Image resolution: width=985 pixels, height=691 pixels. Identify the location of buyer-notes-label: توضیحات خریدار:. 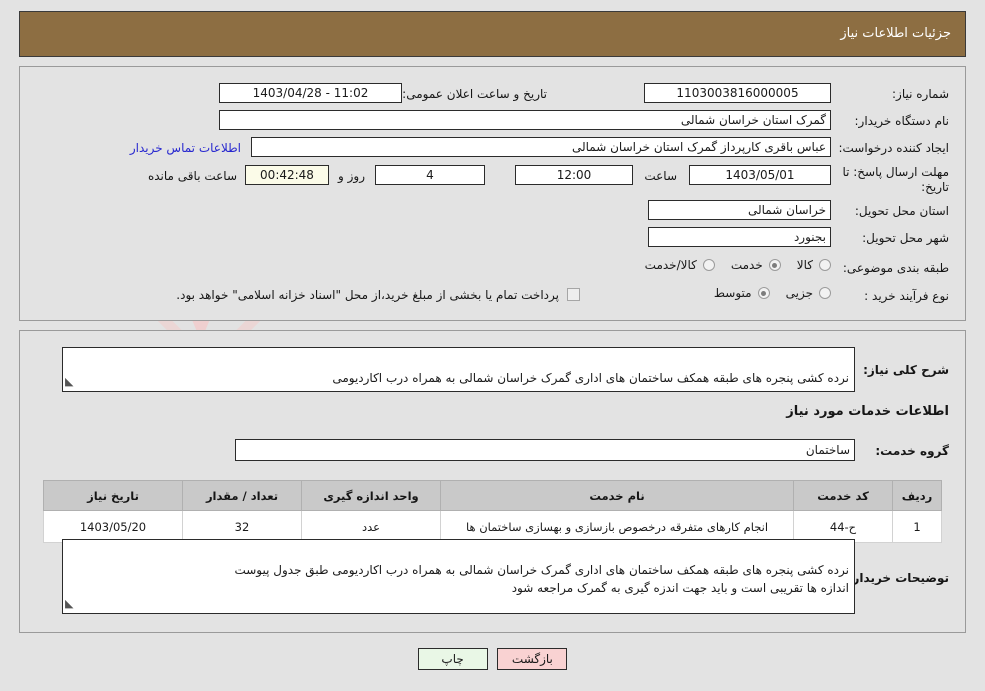
(898, 578).